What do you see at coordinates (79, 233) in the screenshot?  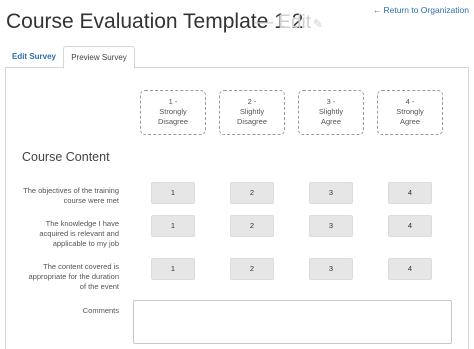 I see `question-line: acquired is relevant and` at bounding box center [79, 233].